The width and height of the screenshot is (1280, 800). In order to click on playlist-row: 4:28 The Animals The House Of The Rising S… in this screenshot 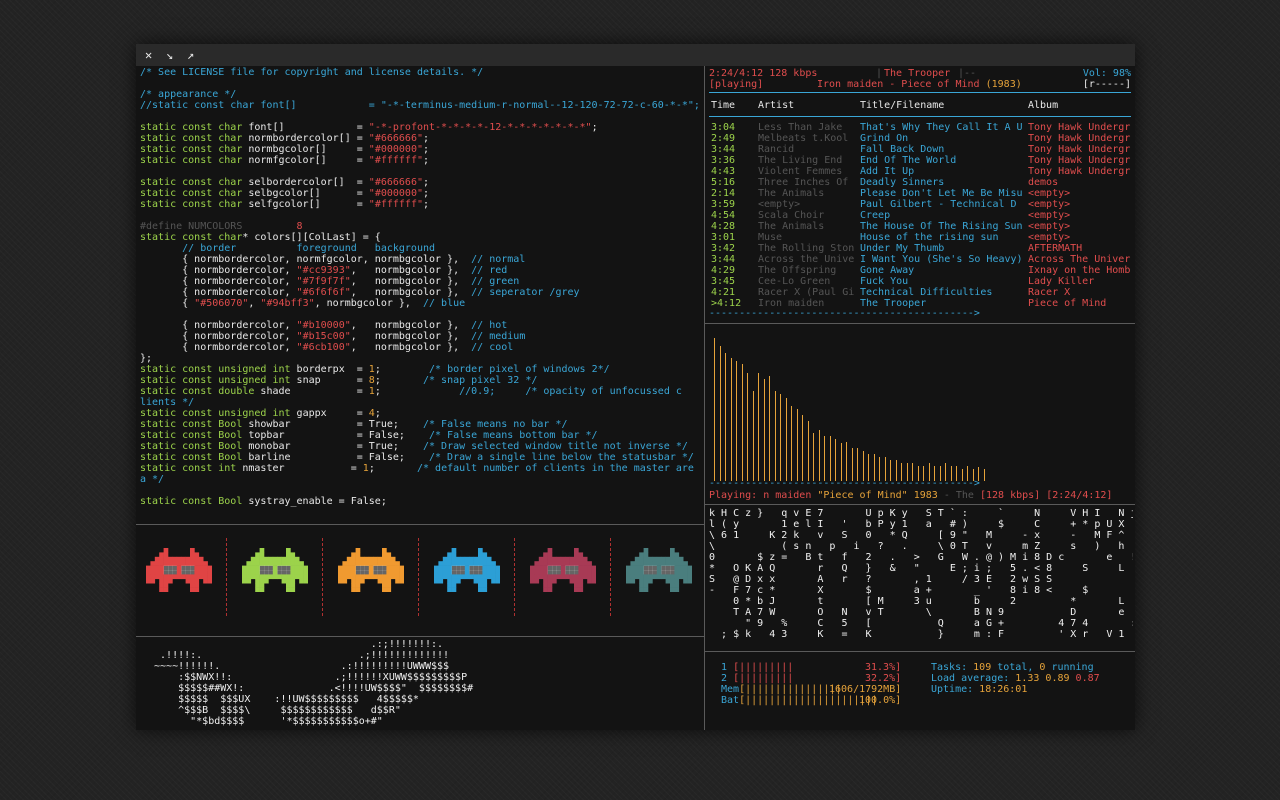, I will do `click(920, 226)`.